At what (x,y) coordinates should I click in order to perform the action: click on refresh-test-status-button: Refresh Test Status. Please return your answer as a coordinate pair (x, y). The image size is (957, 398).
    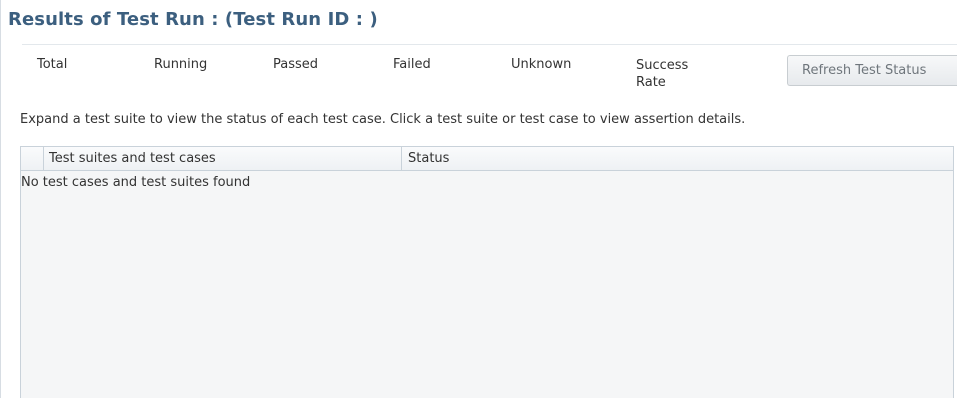
    Looking at the image, I should click on (872, 70).